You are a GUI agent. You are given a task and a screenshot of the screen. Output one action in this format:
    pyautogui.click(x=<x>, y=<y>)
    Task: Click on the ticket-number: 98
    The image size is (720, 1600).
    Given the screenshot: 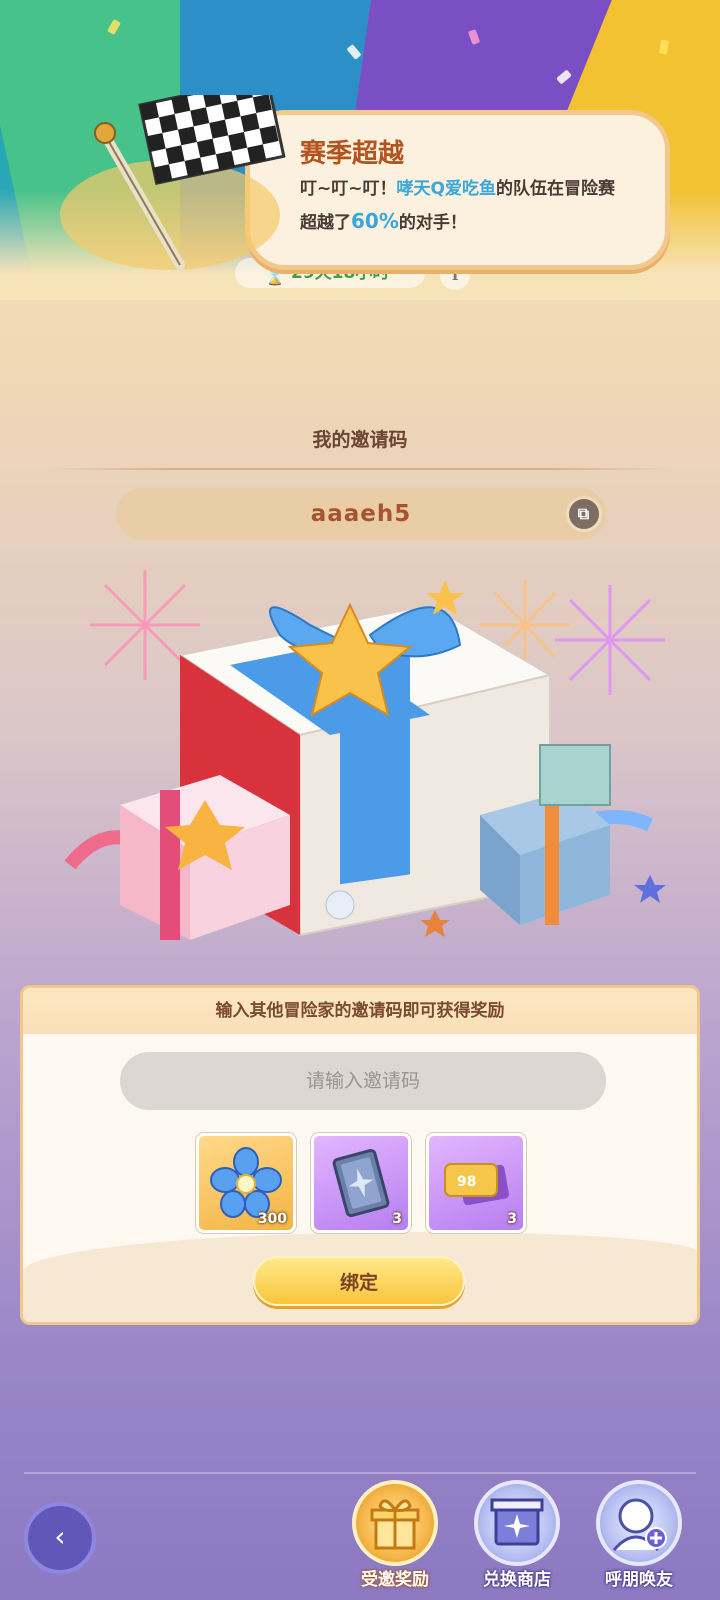 What is the action you would take?
    pyautogui.click(x=466, y=1182)
    